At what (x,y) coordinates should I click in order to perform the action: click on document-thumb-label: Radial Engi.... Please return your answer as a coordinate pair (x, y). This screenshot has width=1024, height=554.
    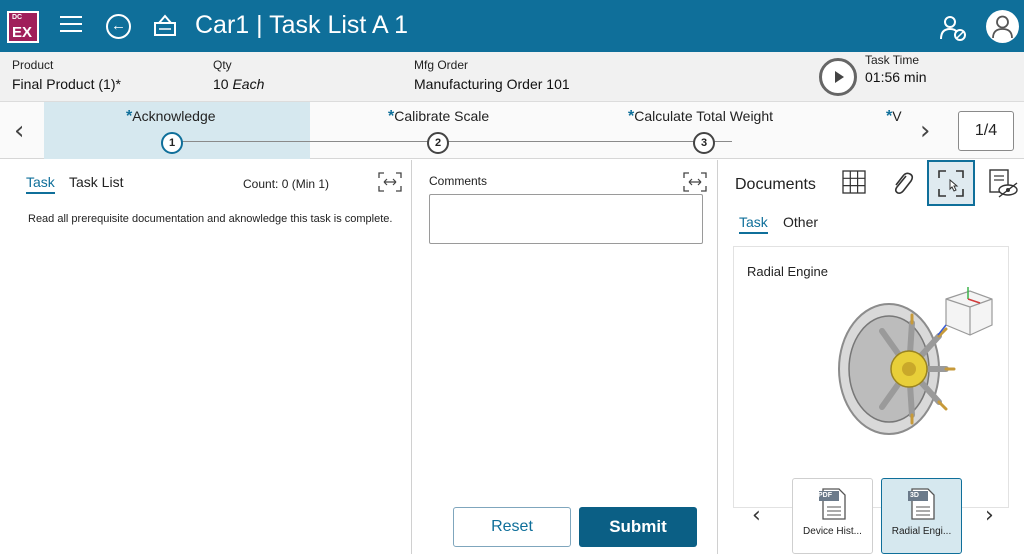
    Looking at the image, I should click on (921, 531).